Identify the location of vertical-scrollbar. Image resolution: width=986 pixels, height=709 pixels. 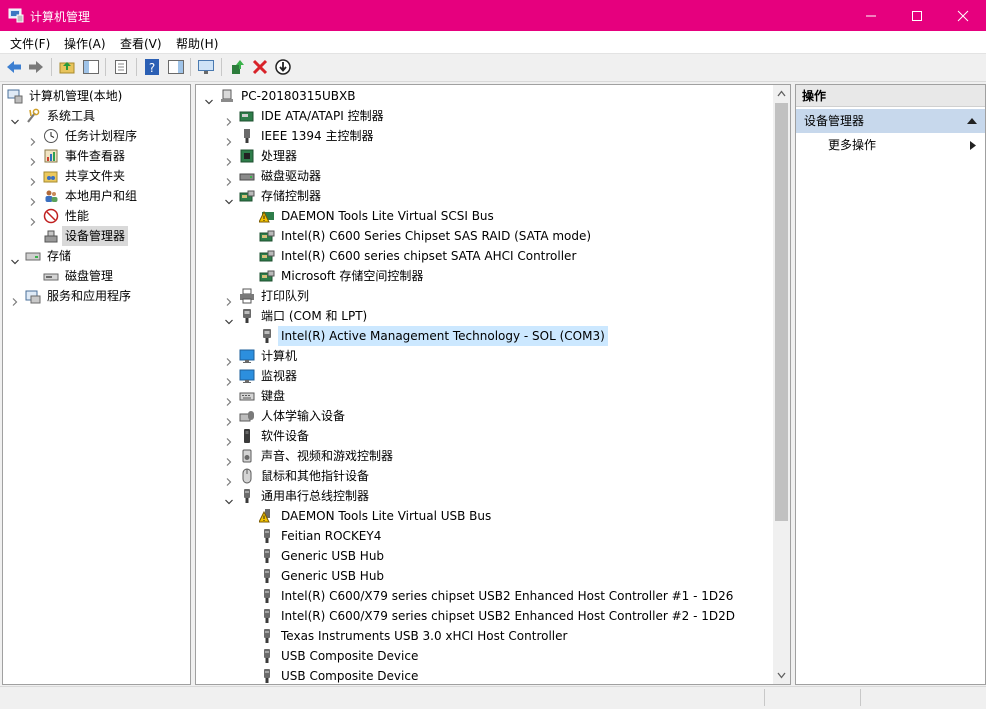
(781, 384).